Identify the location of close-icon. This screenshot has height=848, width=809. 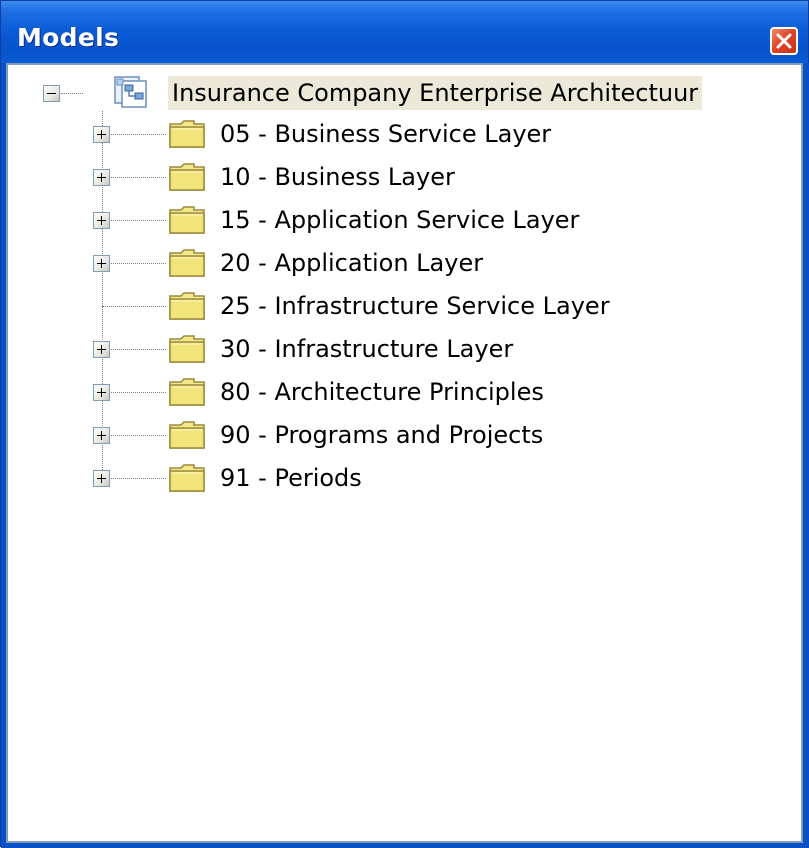
(784, 41).